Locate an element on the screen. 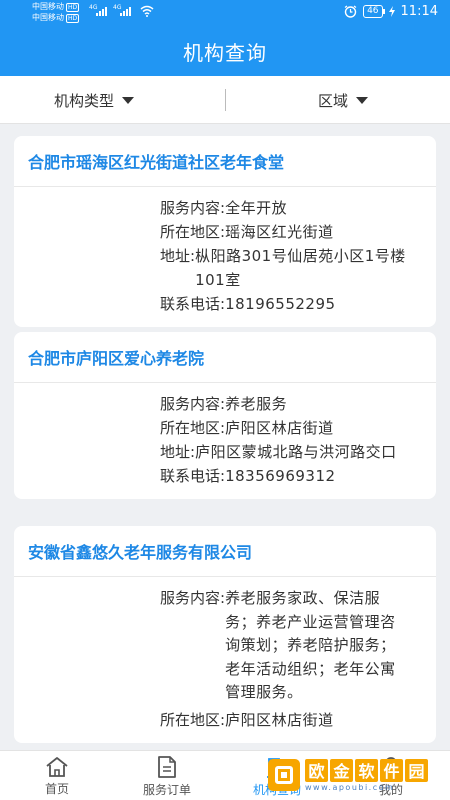  page-title: 机构查询 is located at coordinates (225, 52).